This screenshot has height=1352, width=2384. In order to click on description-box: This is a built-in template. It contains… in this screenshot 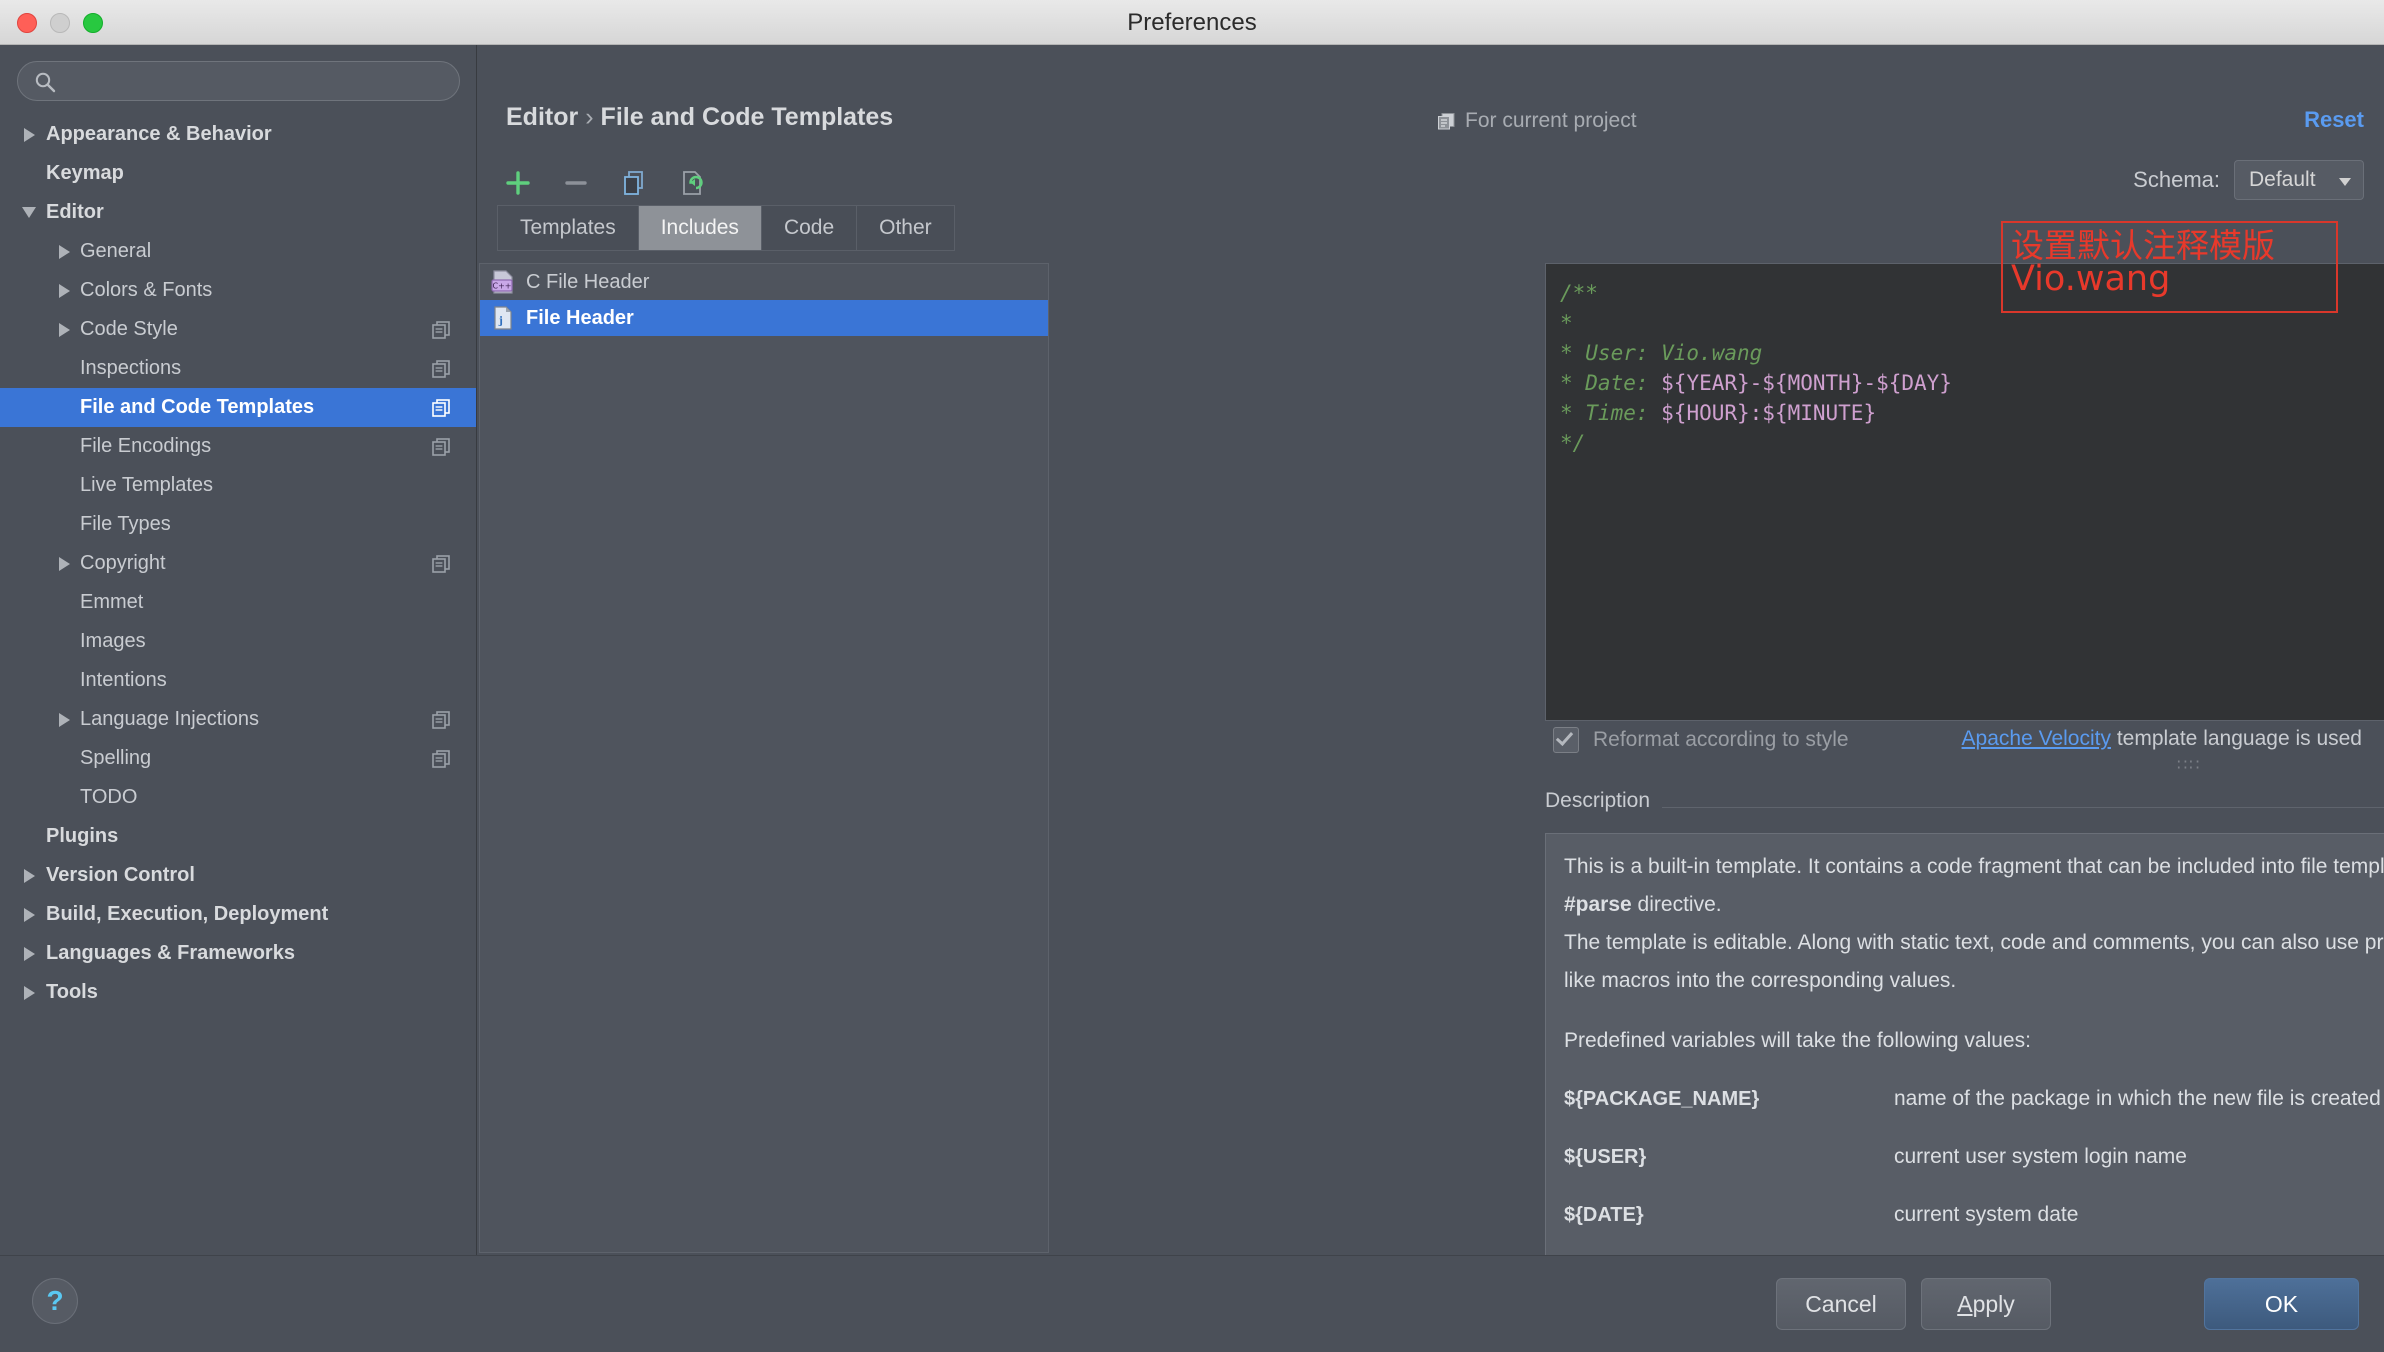, I will do `click(1964, 1064)`.